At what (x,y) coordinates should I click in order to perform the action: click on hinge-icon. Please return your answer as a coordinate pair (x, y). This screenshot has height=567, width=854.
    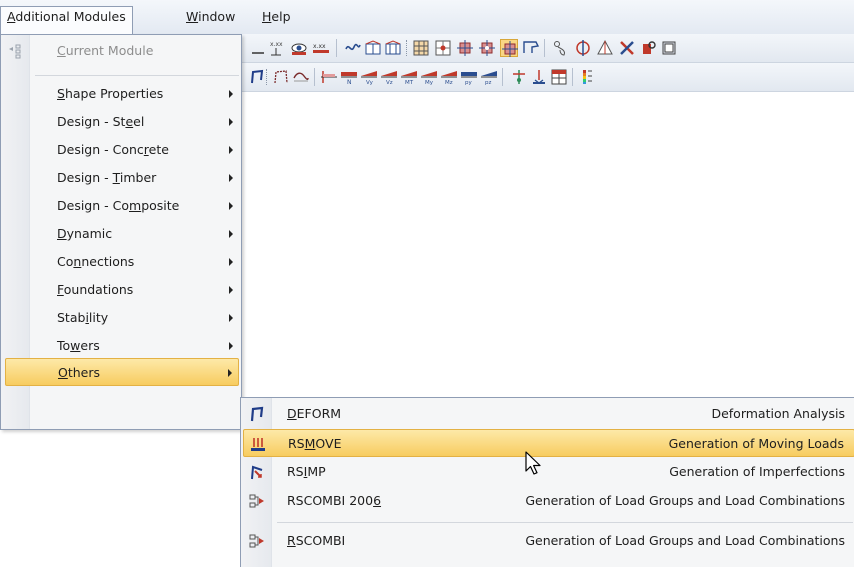
    Looking at the image, I should click on (487, 48).